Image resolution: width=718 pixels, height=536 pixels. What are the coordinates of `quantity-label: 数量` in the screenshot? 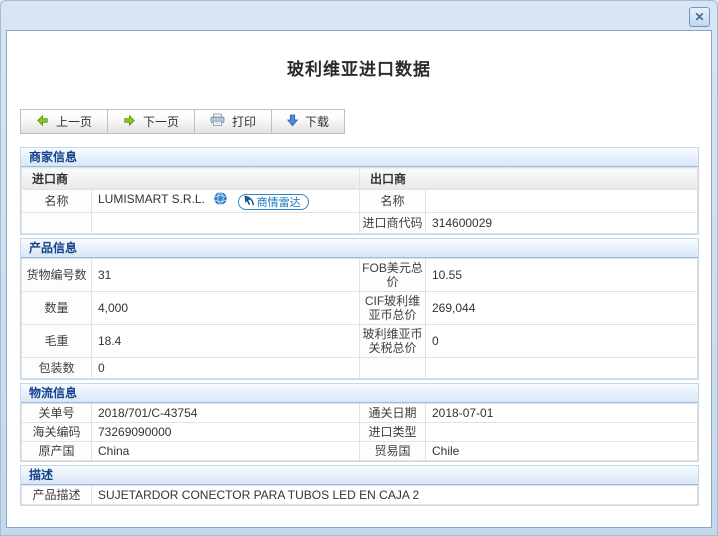 It's located at (56, 308).